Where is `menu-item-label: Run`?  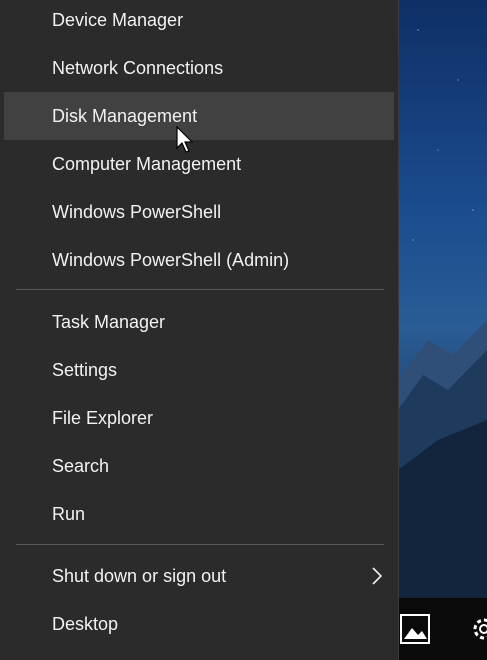
menu-item-label: Run is located at coordinates (69, 513).